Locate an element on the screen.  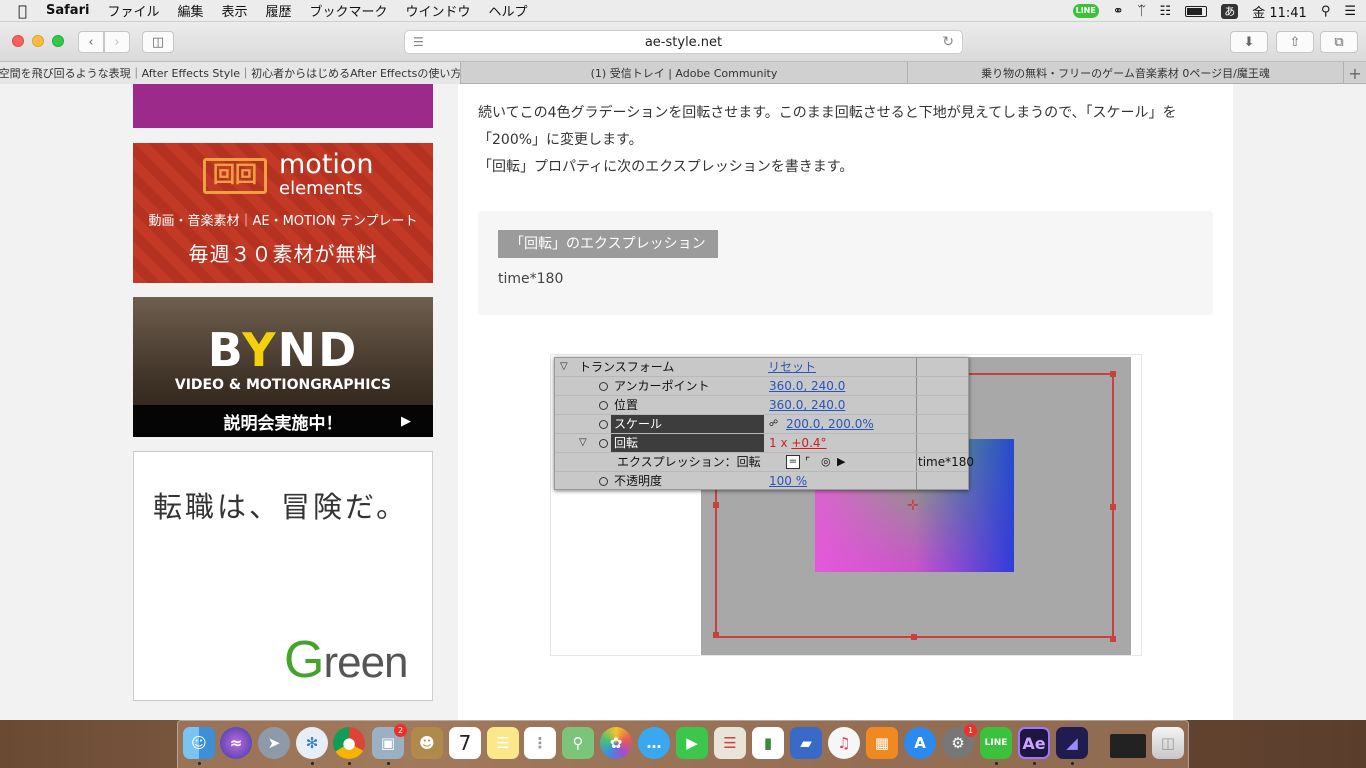
chrome-icon: ● is located at coordinates (349, 743).